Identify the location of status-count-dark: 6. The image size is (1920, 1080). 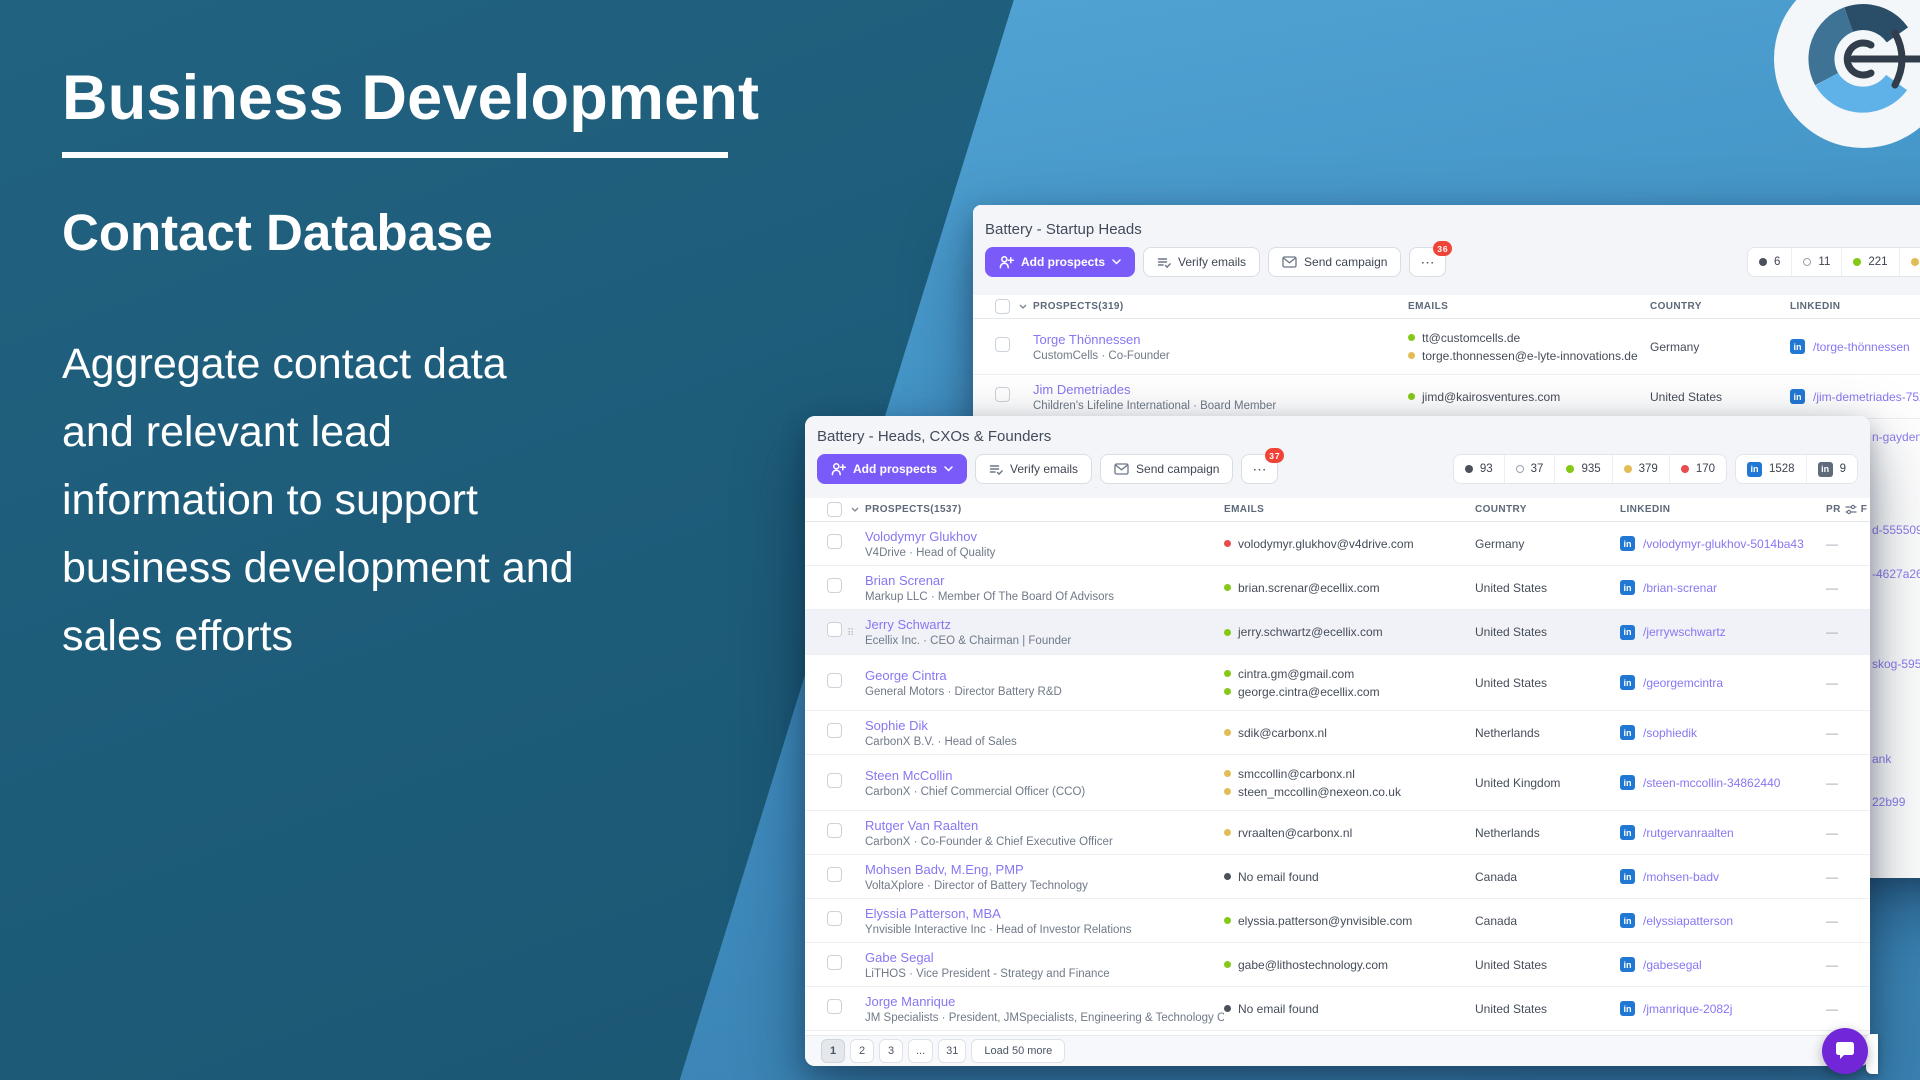
(1769, 262).